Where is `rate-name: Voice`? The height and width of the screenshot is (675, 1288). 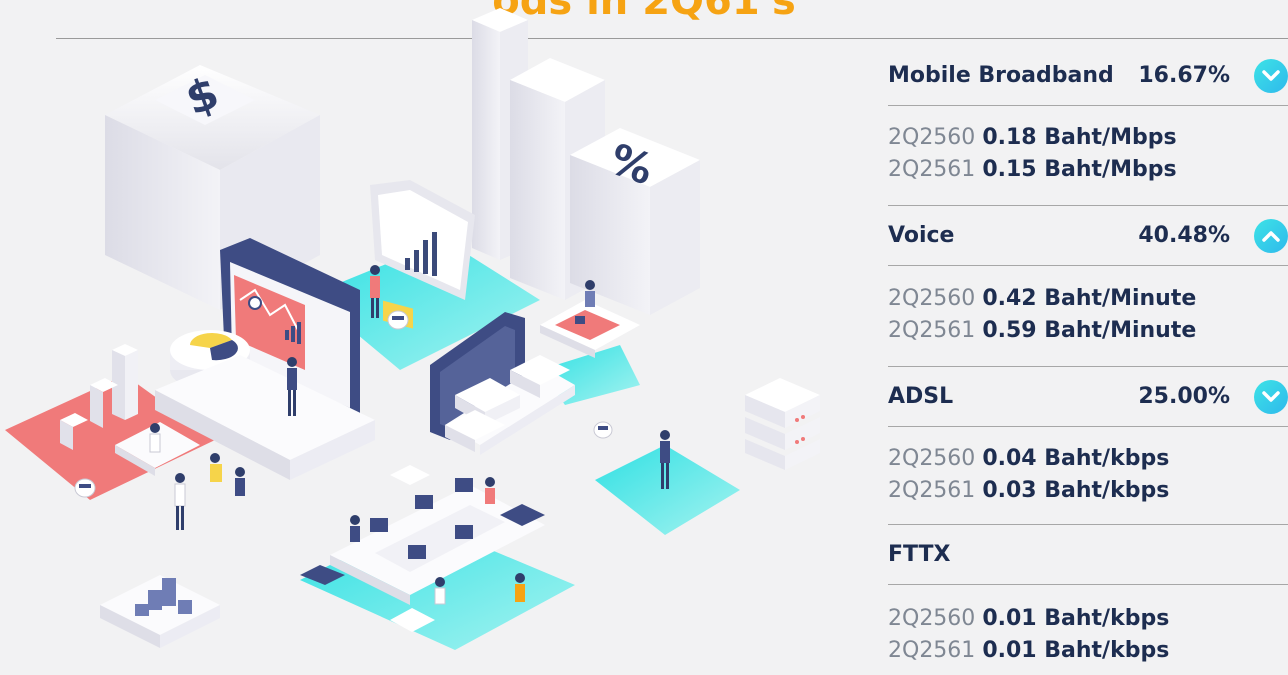
rate-name: Voice is located at coordinates (921, 235).